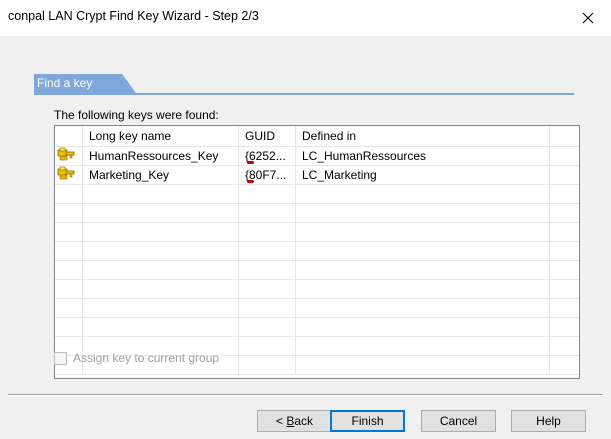 Image resolution: width=611 pixels, height=439 pixels. I want to click on defined-in-cell: LC_HumanRessources, so click(423, 156).